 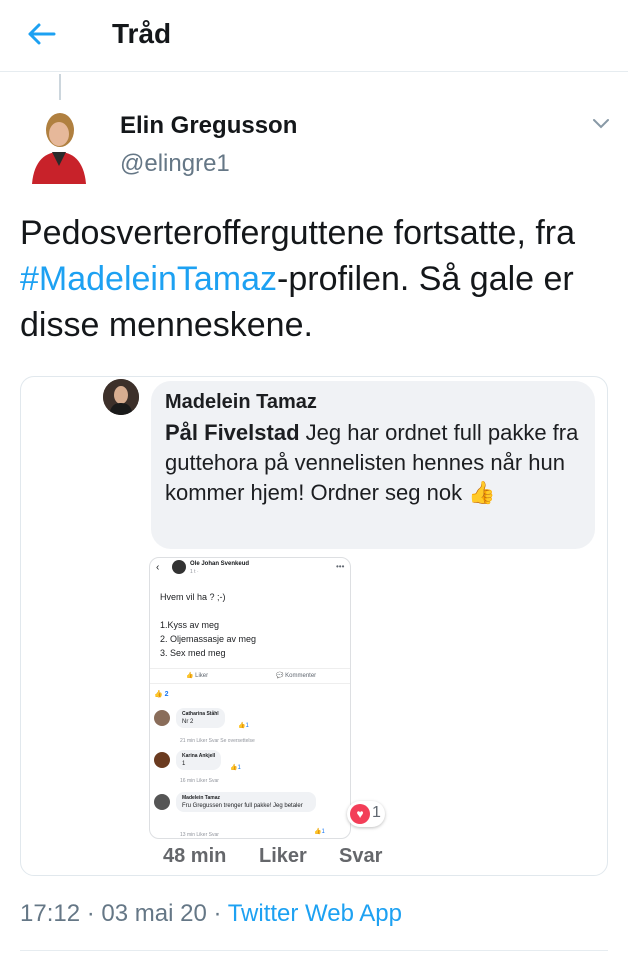 What do you see at coordinates (340, 566) in the screenshot?
I see `more-options-icon: •••` at bounding box center [340, 566].